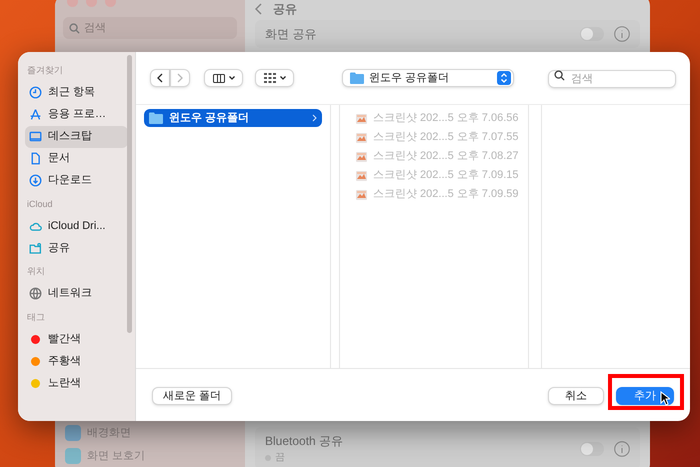  What do you see at coordinates (76, 339) in the screenshot?
I see `sidebar-item: 빨간색` at bounding box center [76, 339].